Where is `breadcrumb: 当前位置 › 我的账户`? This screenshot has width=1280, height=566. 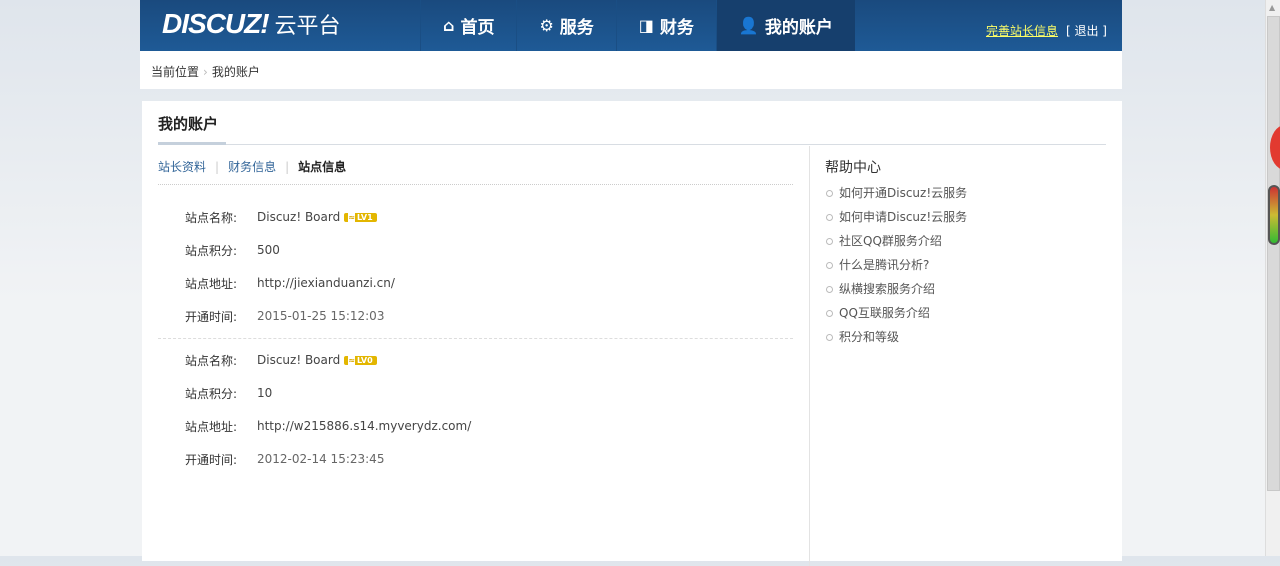 breadcrumb: 当前位置 › 我的账户 is located at coordinates (631, 70).